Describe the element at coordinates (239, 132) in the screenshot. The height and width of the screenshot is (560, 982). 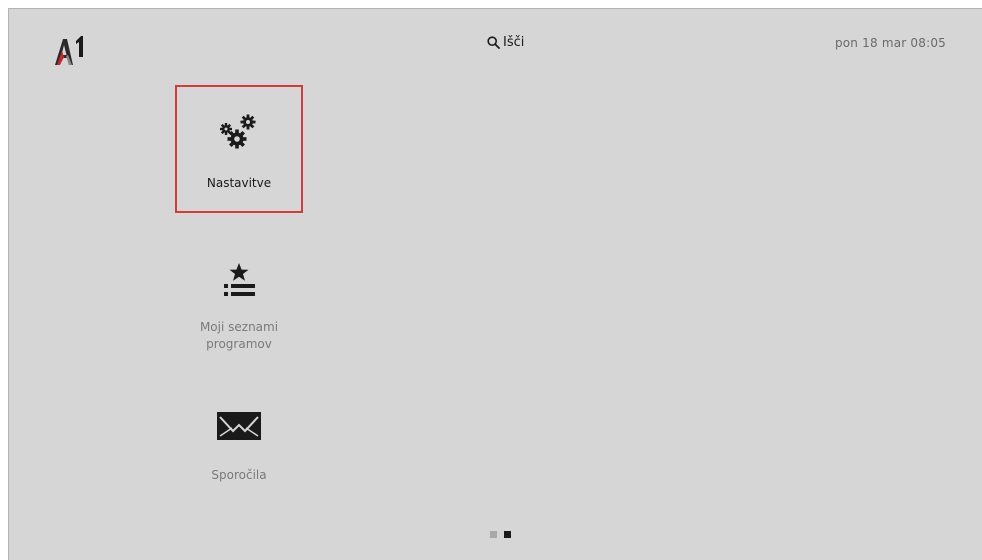
I see `gears-icon` at that location.